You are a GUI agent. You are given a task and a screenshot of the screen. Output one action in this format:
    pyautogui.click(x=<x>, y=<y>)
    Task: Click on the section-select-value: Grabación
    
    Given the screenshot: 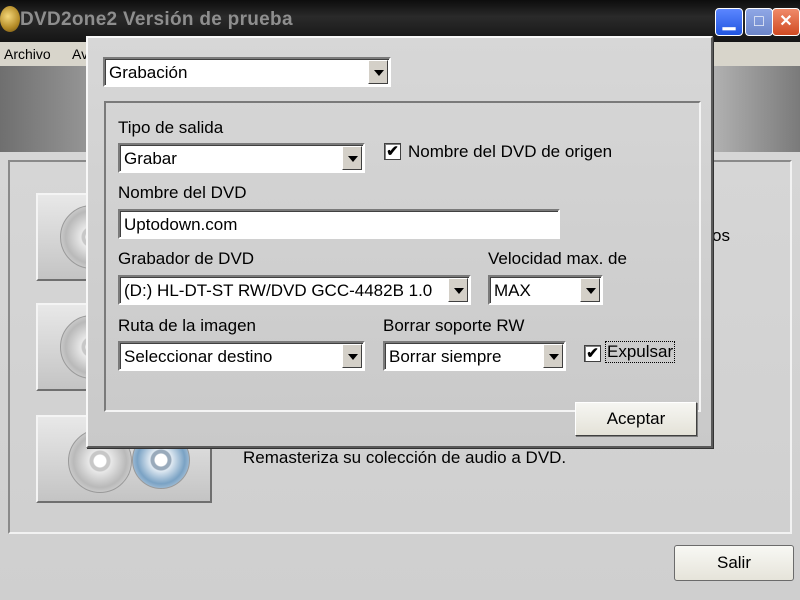 What is the action you would take?
    pyautogui.click(x=148, y=72)
    